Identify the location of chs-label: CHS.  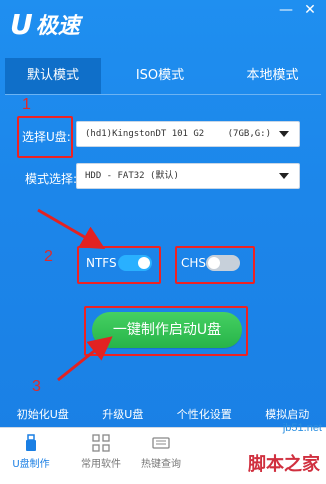
(194, 263).